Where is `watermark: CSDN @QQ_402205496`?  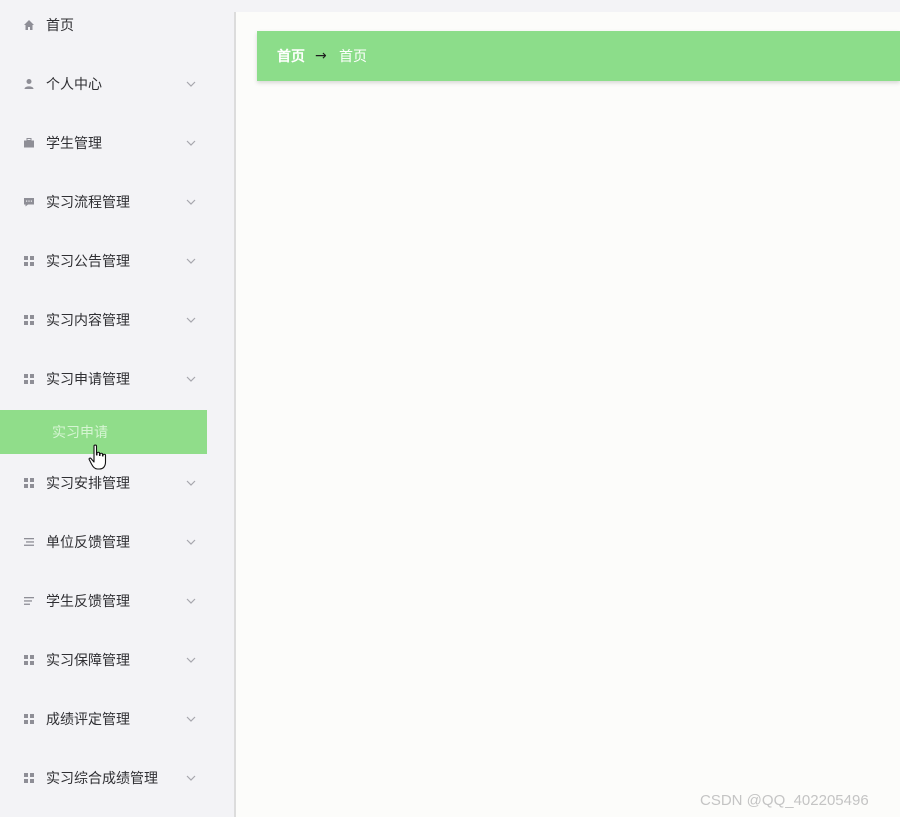
watermark: CSDN @QQ_402205496 is located at coordinates (784, 800).